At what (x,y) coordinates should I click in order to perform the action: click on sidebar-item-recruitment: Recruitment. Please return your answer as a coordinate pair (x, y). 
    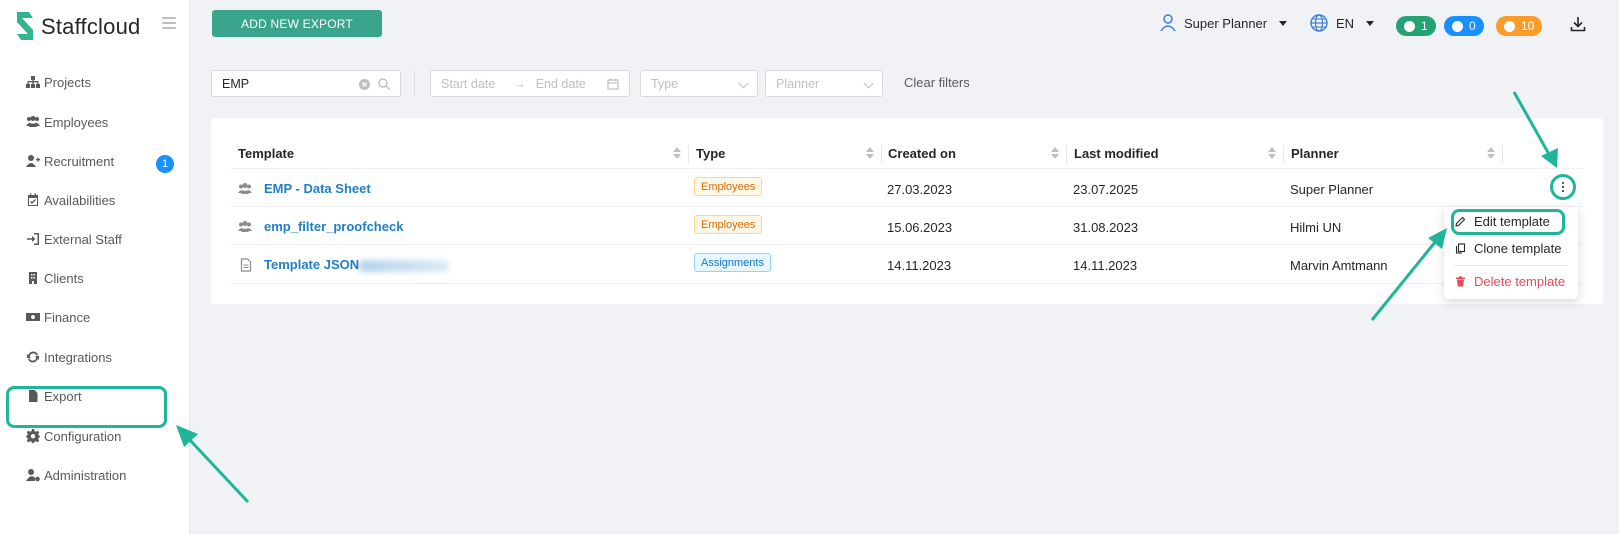
    Looking at the image, I should click on (70, 161).